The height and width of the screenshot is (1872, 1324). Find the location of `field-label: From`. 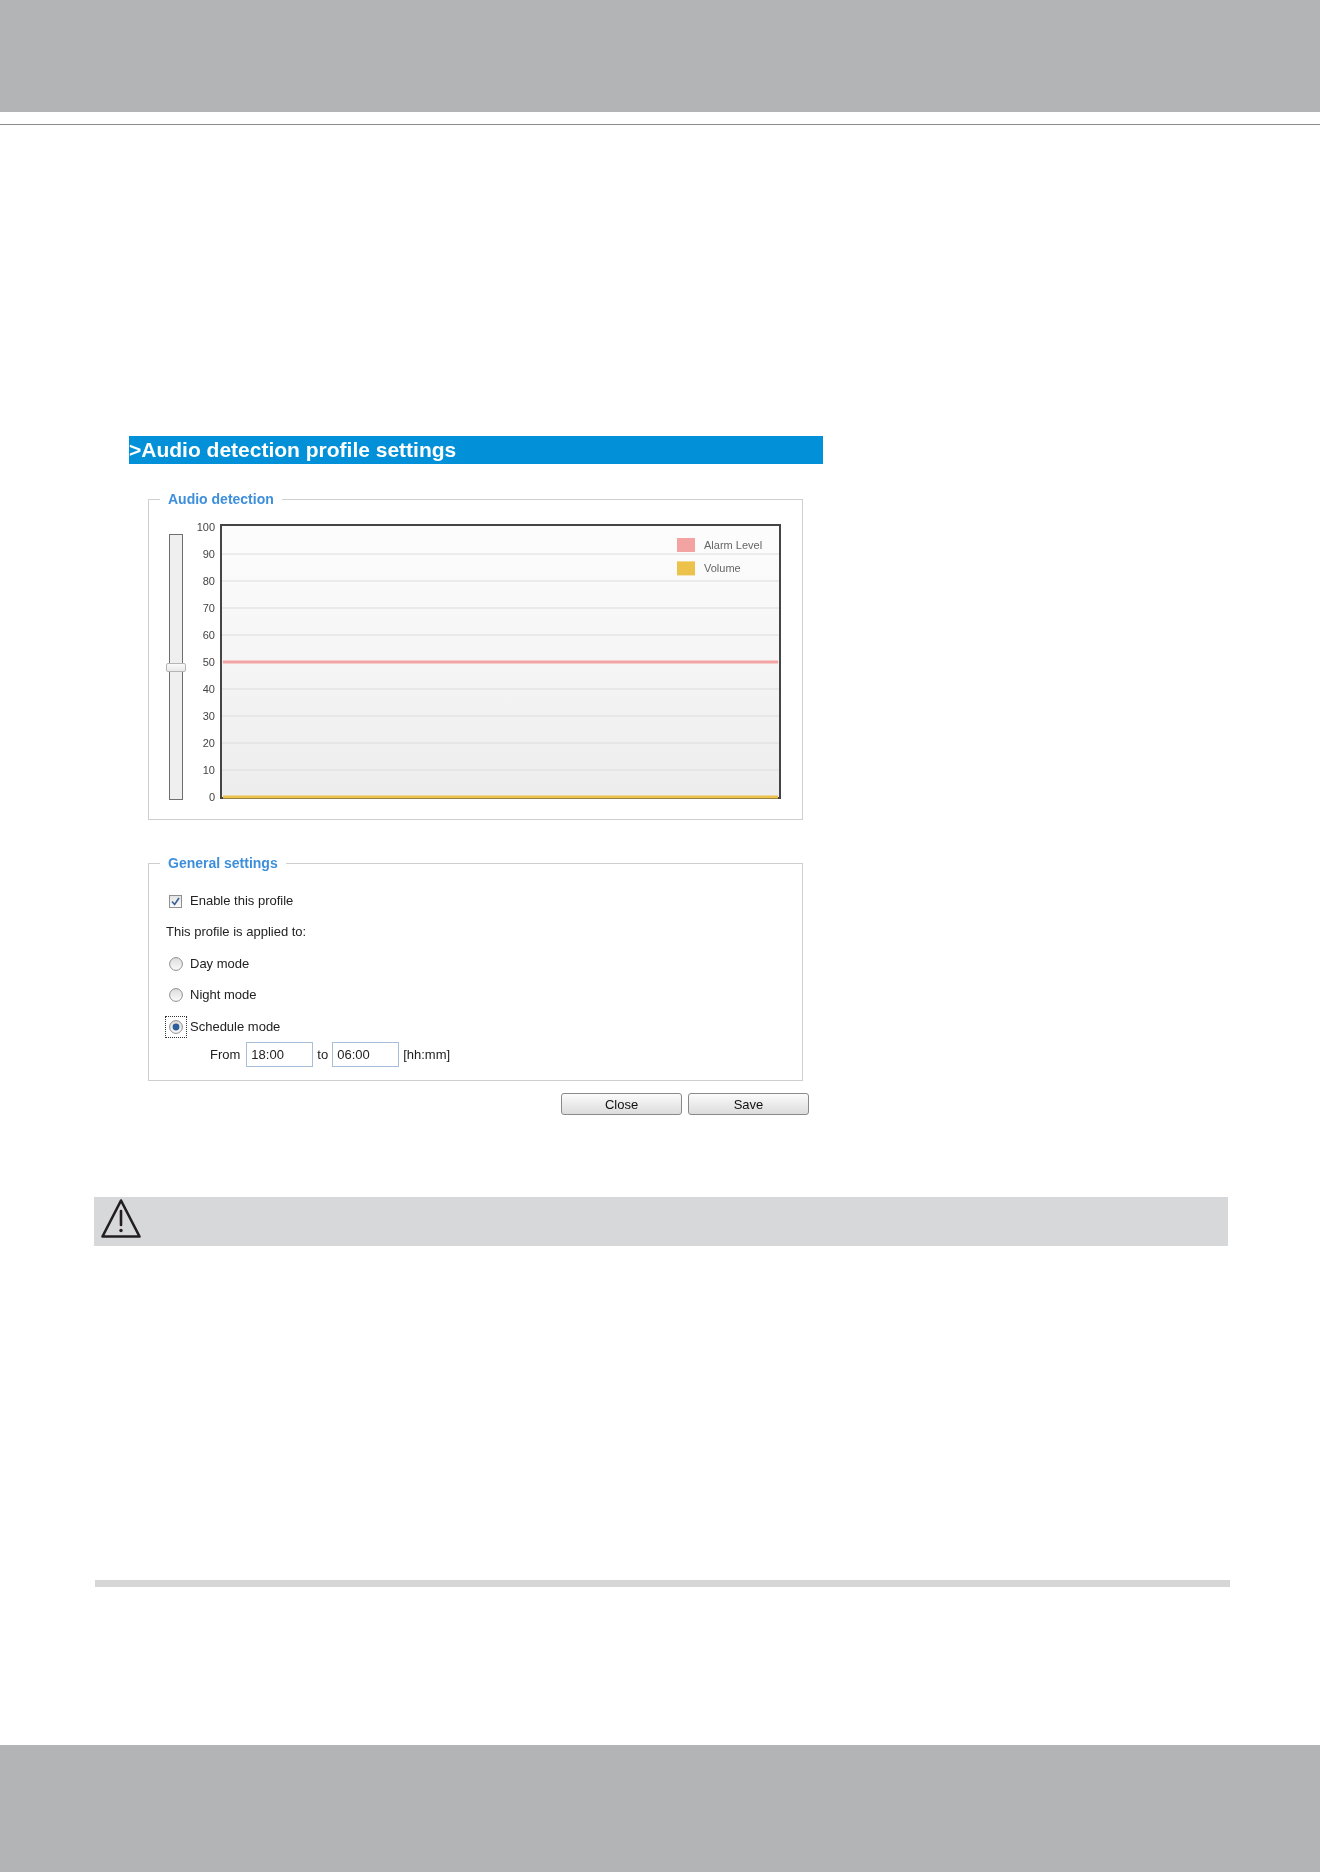

field-label: From is located at coordinates (225, 1054).